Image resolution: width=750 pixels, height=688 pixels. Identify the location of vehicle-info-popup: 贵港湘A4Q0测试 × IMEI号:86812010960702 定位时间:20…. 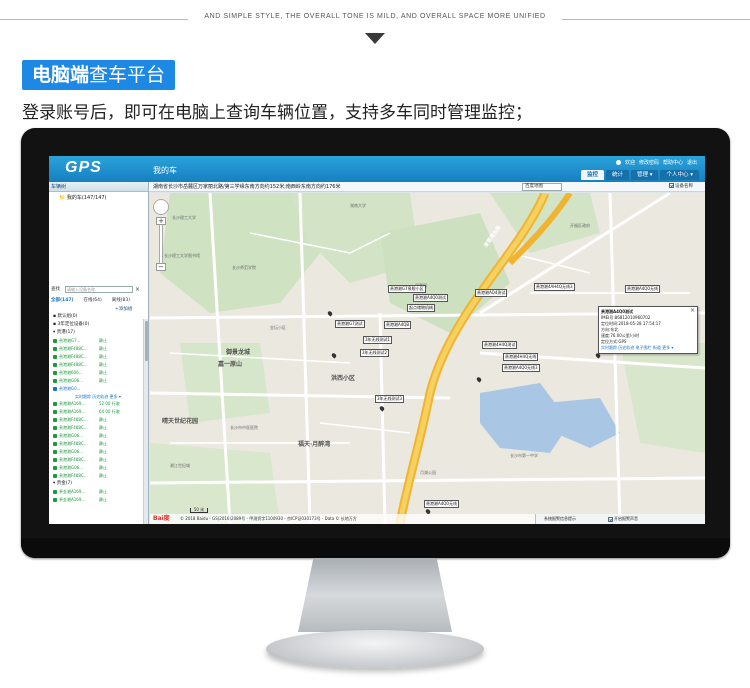
(648, 330).